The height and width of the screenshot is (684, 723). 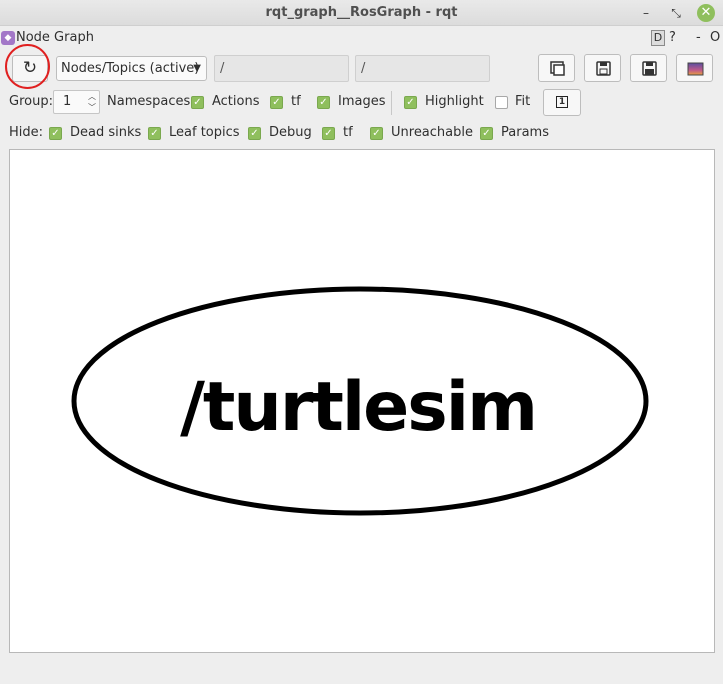 What do you see at coordinates (26, 132) in the screenshot?
I see `hide-label: Hide:` at bounding box center [26, 132].